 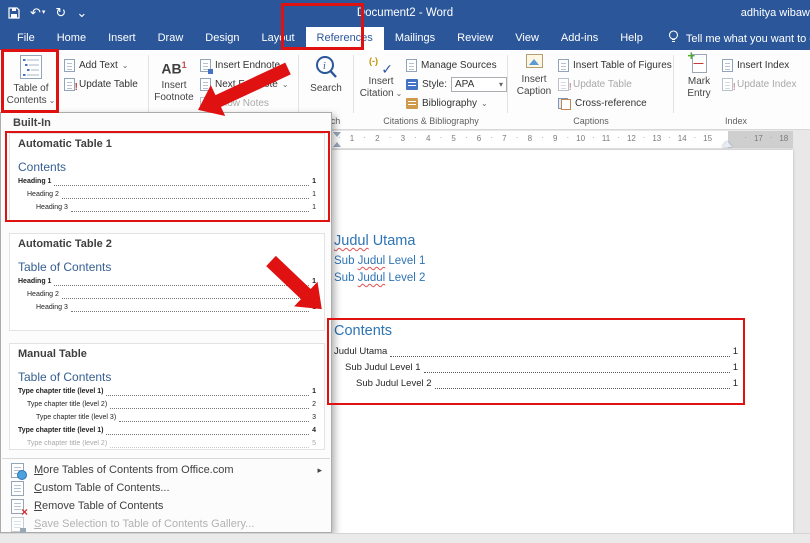 I want to click on menu-item: Remove Table of Contents ▸, so click(x=166, y=508).